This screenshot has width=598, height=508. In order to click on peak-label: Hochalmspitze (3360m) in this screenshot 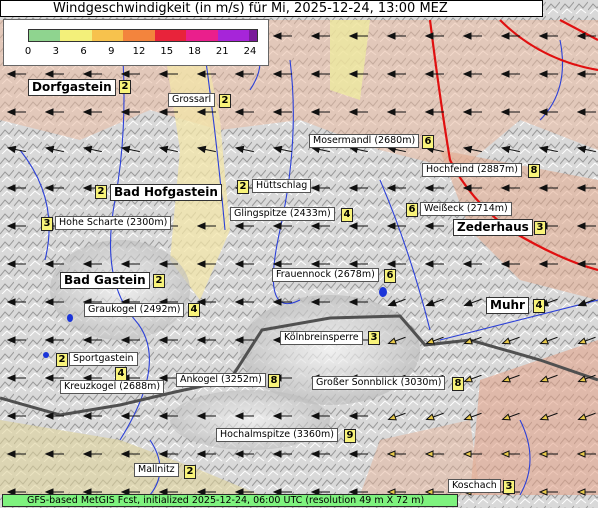, I will do `click(277, 435)`.